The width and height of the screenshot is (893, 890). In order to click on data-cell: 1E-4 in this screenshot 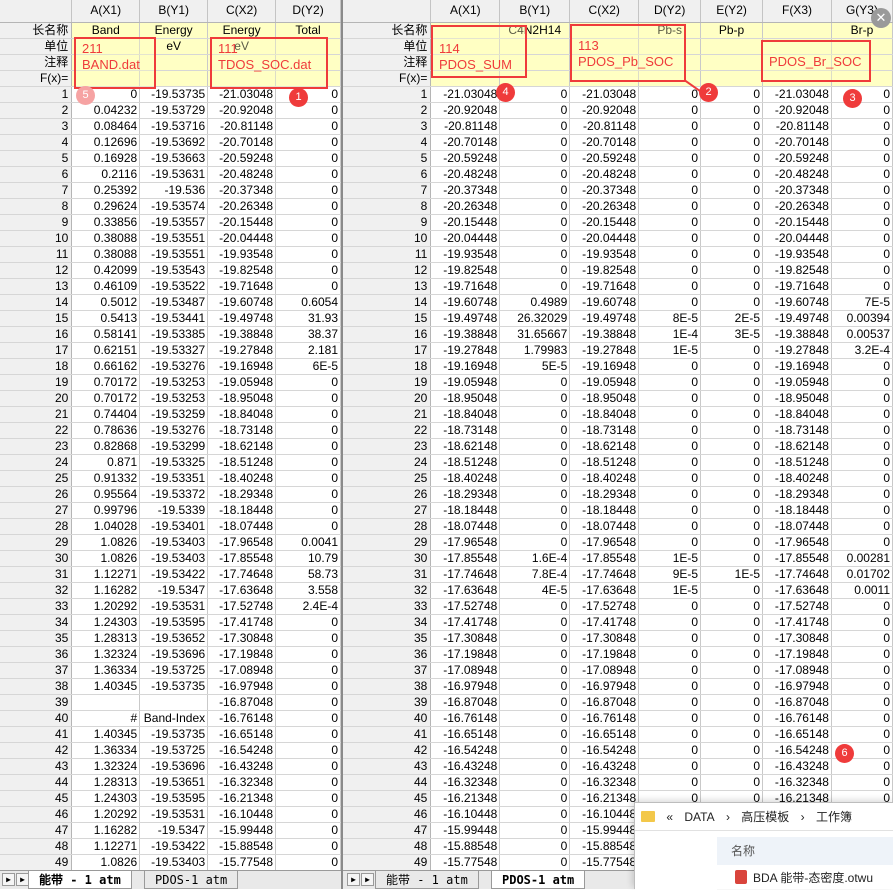, I will do `click(670, 334)`.